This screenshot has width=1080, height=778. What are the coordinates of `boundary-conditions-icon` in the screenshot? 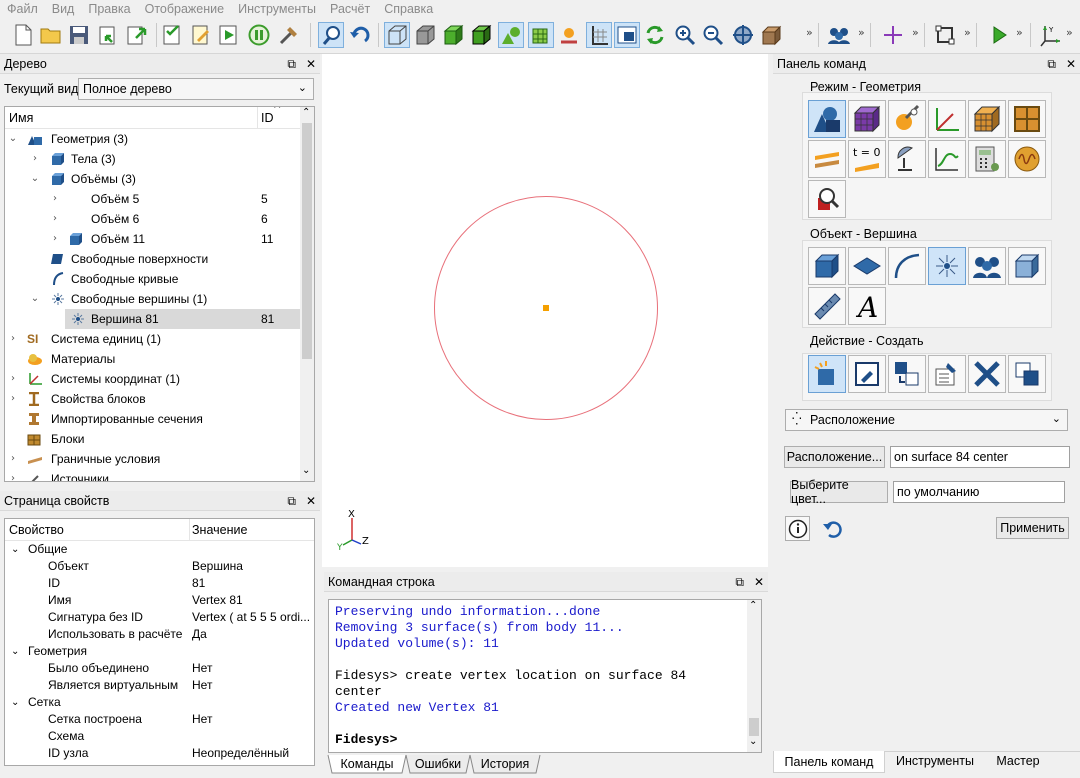 It's located at (569, 35).